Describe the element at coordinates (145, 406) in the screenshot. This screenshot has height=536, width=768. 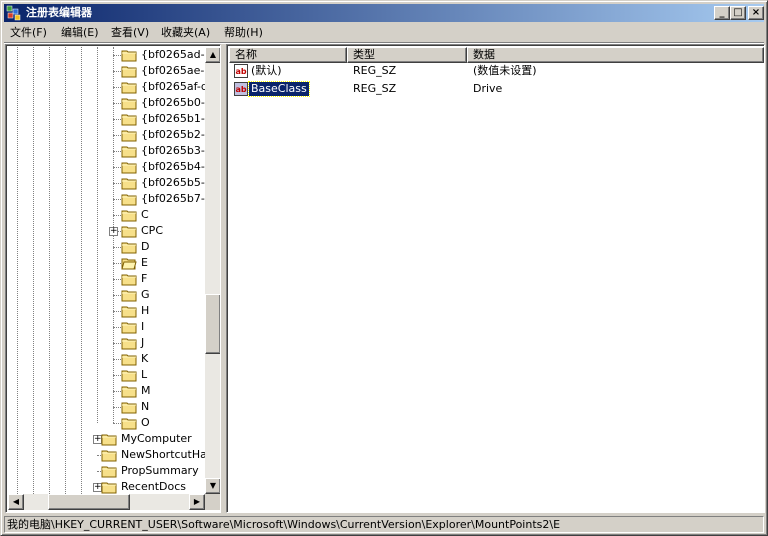
I see `tree-item-label: N` at that location.